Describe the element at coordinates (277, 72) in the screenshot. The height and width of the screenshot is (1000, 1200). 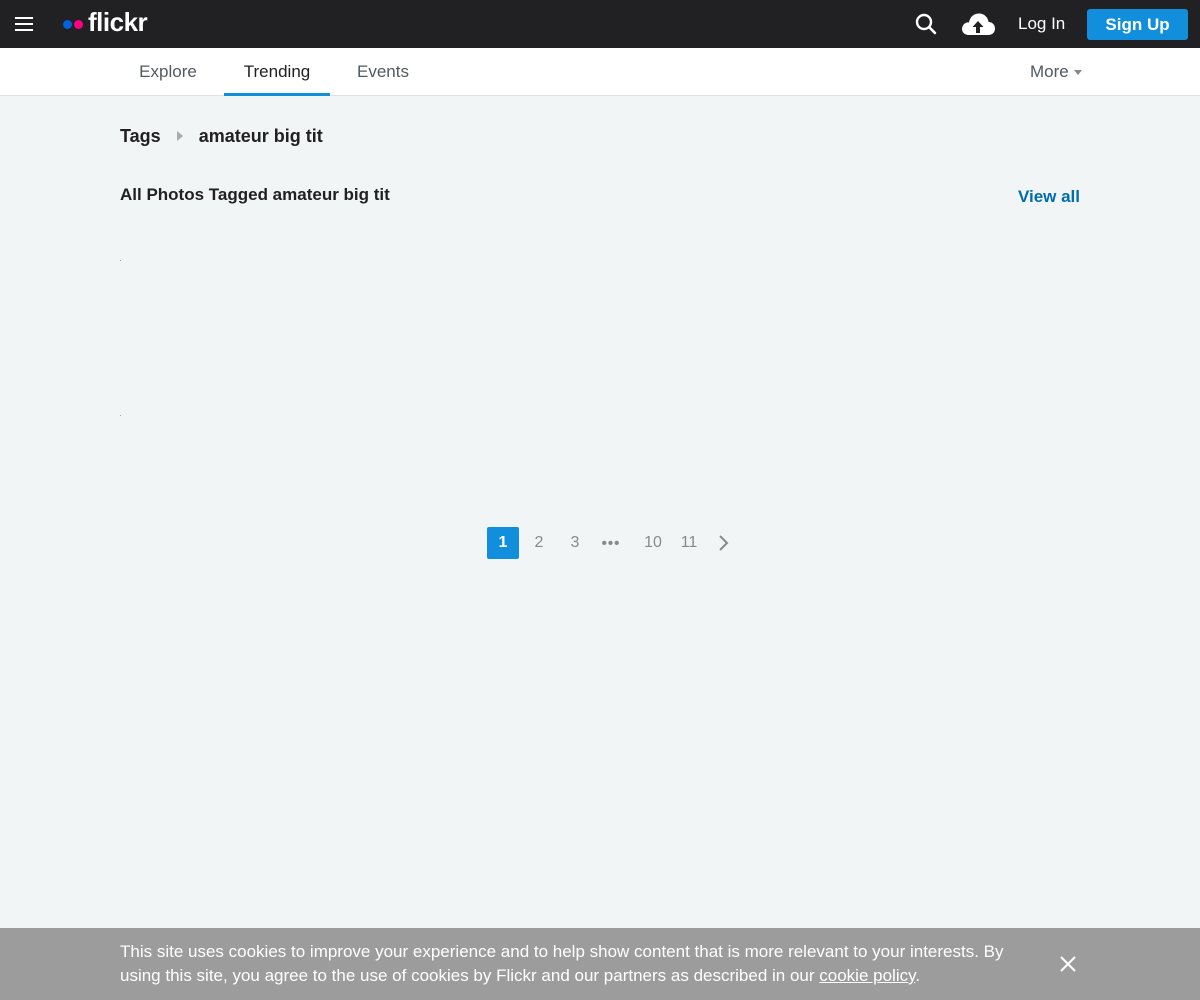
I see `tab-trending: Trending` at that location.